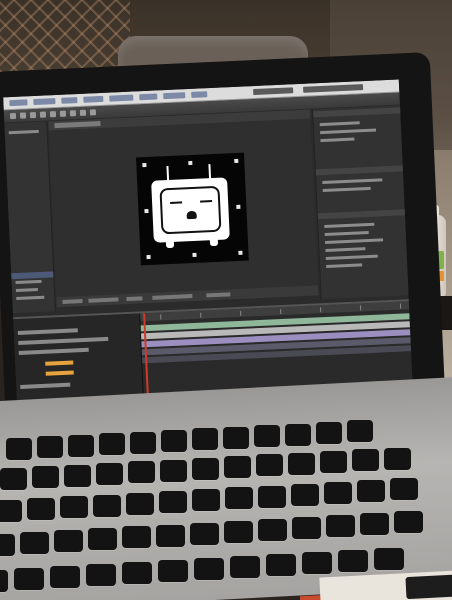 This screenshot has width=452, height=600. What do you see at coordinates (192, 209) in the screenshot?
I see `composition-canvas` at bounding box center [192, 209].